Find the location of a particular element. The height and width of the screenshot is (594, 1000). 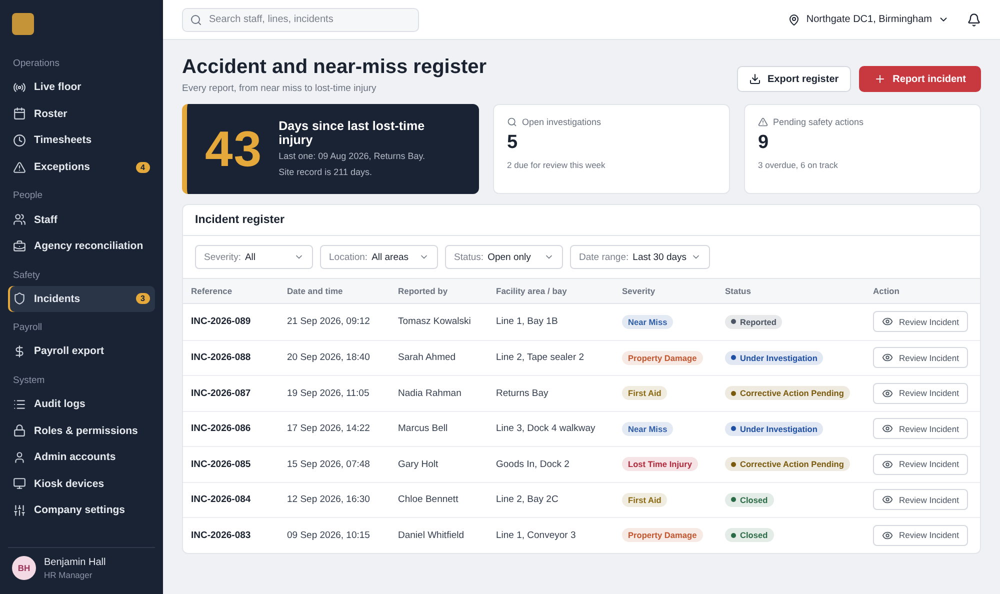

download-icon is located at coordinates (754, 79).